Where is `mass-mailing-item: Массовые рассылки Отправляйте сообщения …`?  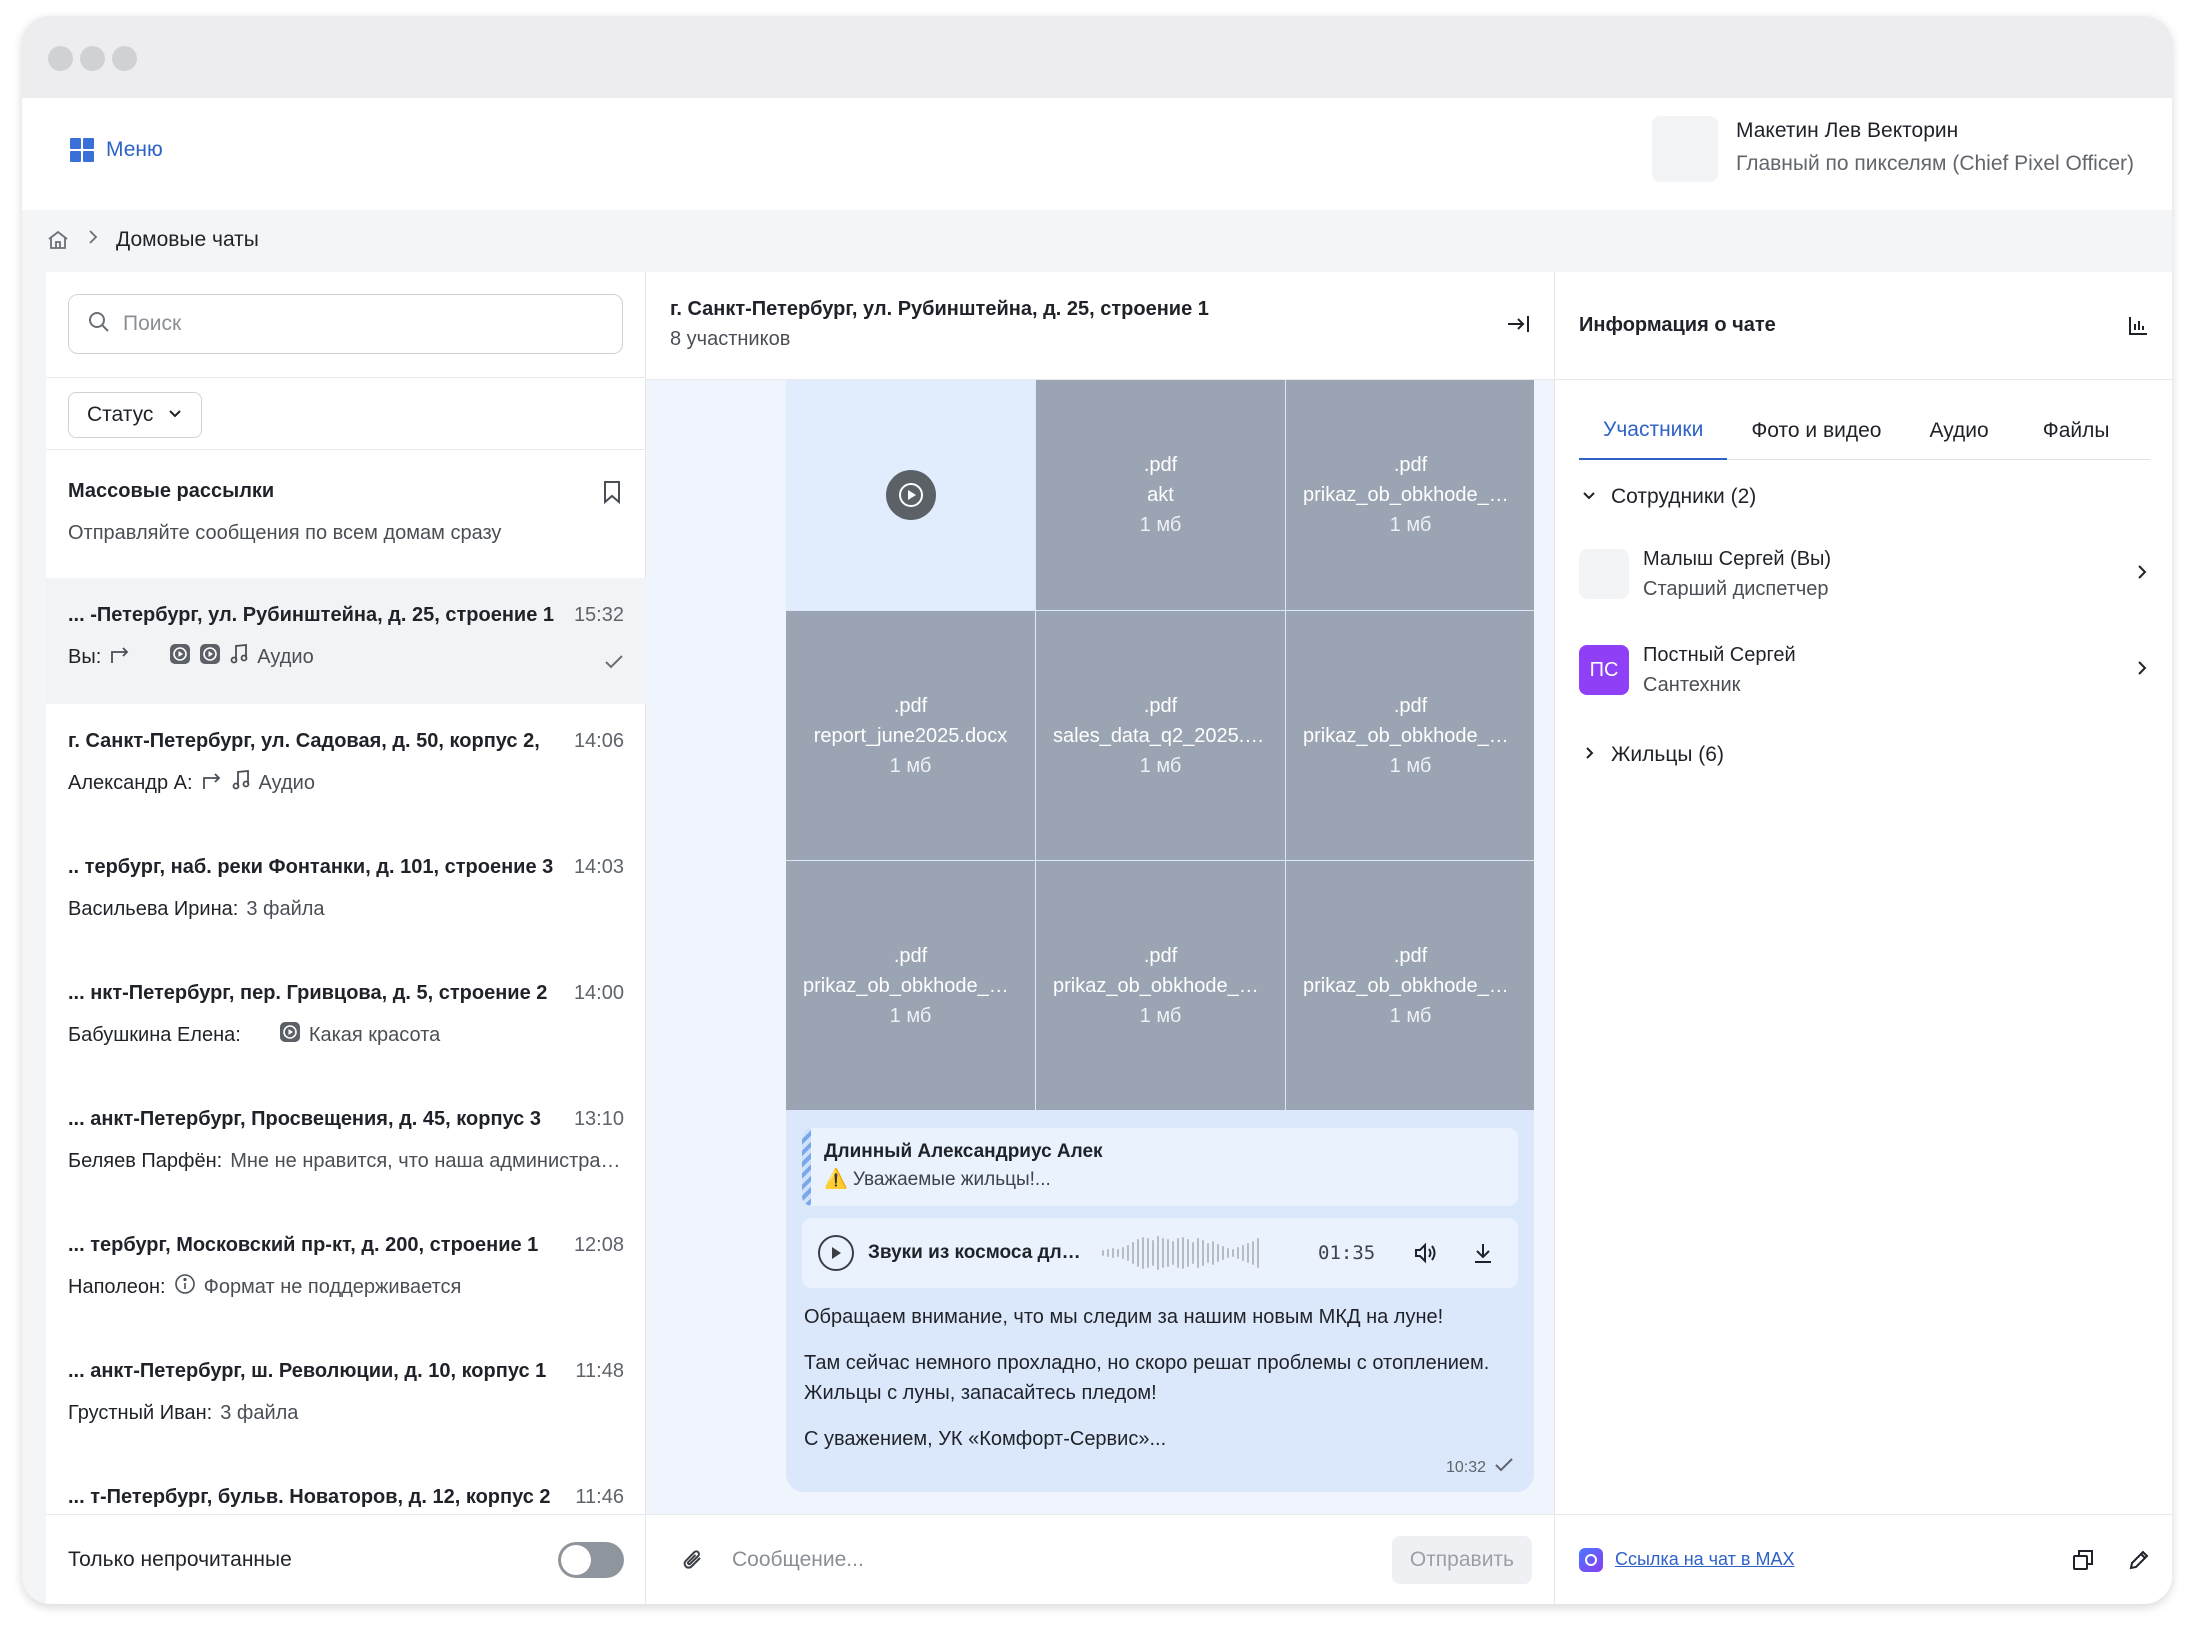 mass-mailing-item: Массовые рассылки Отправляйте сообщения … is located at coordinates (345, 514).